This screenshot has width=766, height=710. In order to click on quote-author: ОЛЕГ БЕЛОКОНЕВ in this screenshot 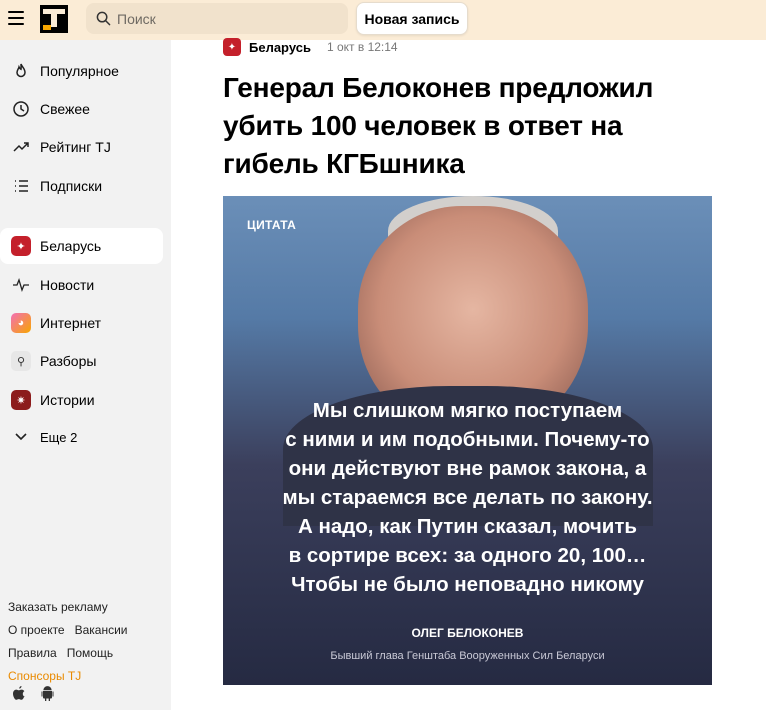, I will do `click(467, 633)`.